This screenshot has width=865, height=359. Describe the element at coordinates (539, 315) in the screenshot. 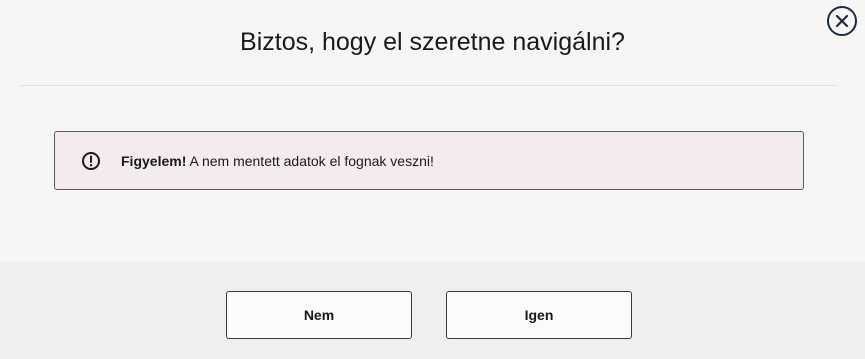

I see `yes-button: Igen` at that location.